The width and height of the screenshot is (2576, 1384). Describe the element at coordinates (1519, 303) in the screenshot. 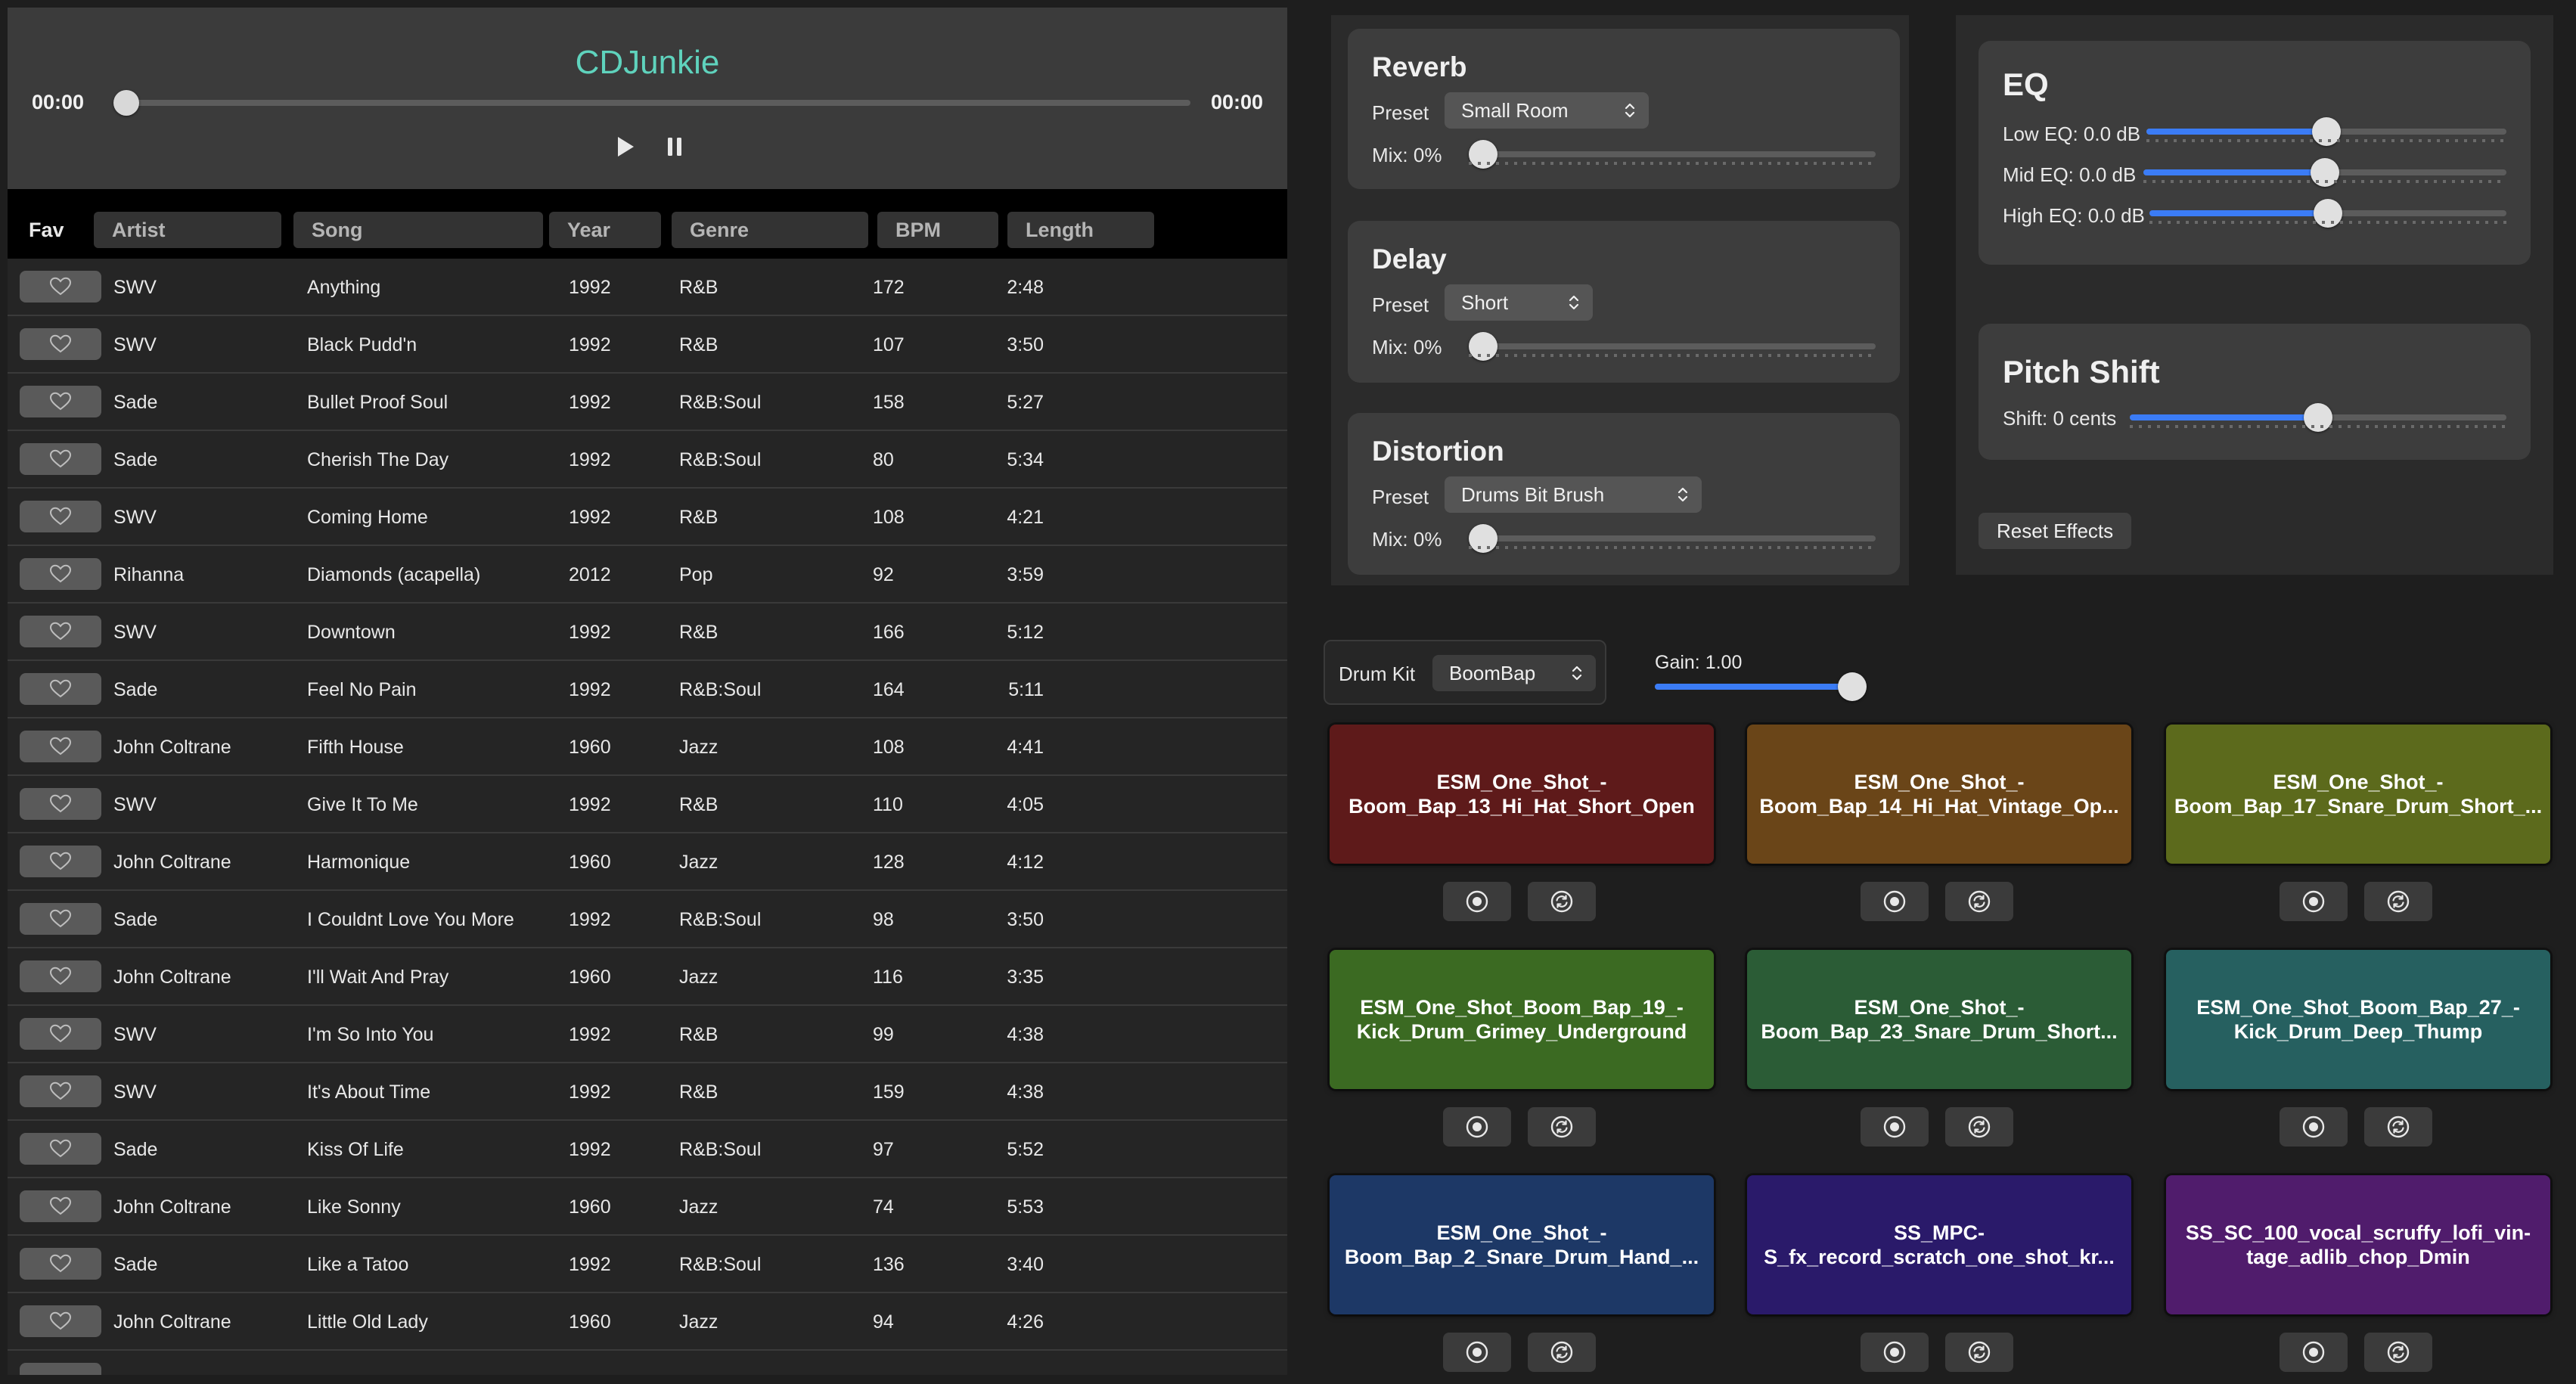

I see `delay-preset-select: Short` at that location.